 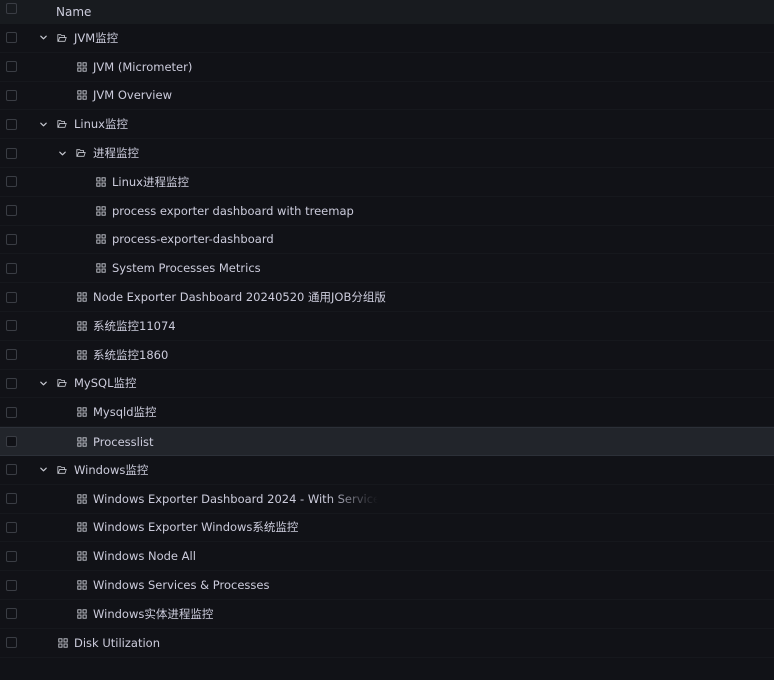 I want to click on dashboard-name-link: JVM (Micrometer), so click(x=142, y=67).